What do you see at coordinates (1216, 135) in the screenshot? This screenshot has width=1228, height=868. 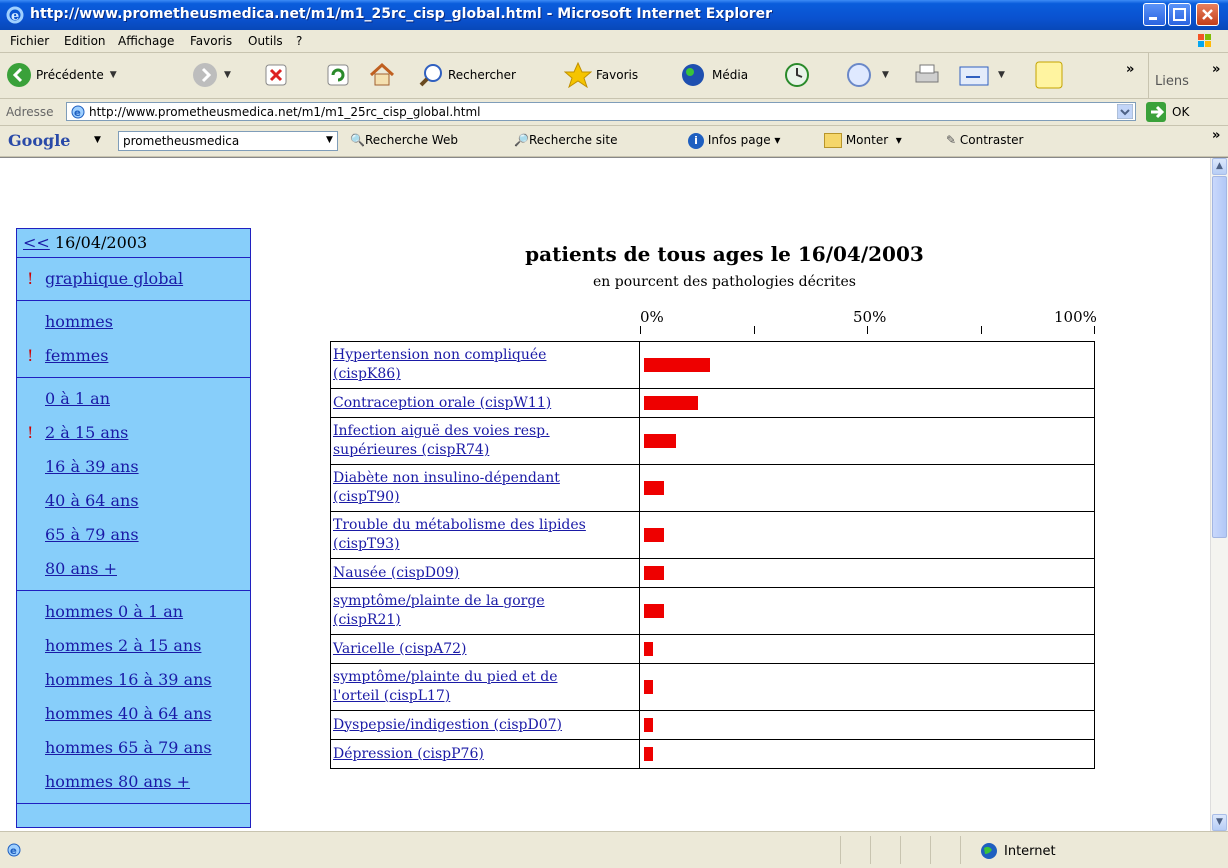 I see `google-toolbar-more-chevron: »` at bounding box center [1216, 135].